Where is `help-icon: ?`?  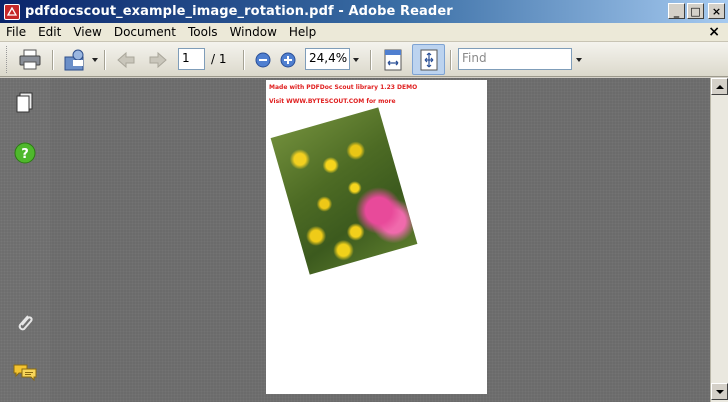 help-icon: ? is located at coordinates (25, 153).